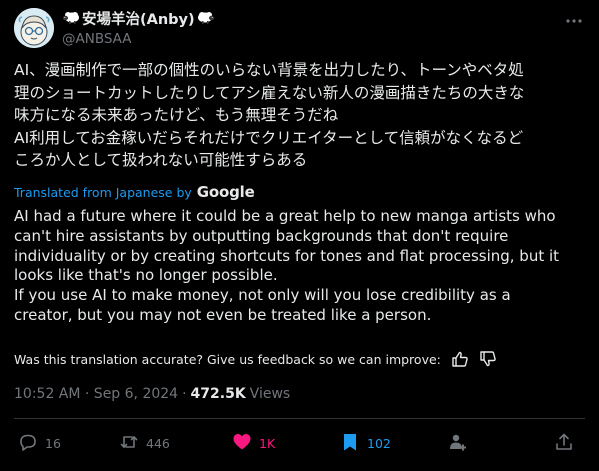 This screenshot has width=599, height=471. What do you see at coordinates (144, 443) in the screenshot?
I see `repost-button: 446` at bounding box center [144, 443].